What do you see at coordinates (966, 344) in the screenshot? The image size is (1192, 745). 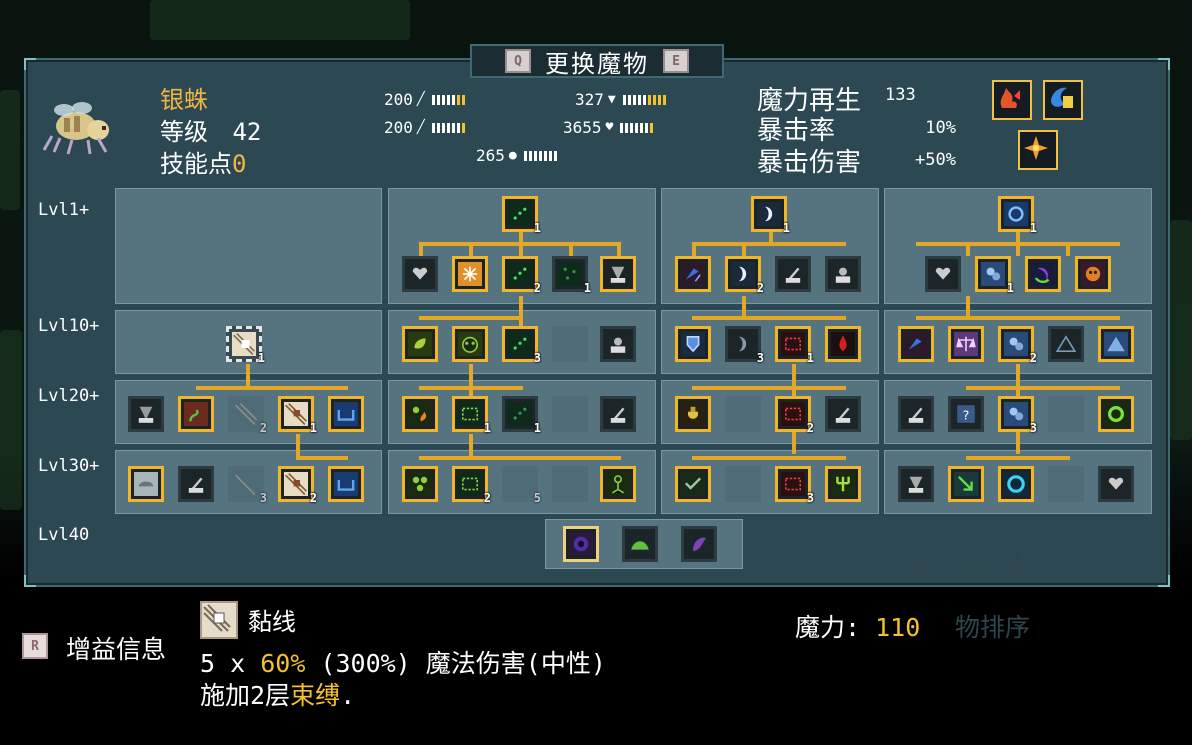 I see `skill-node-scales` at bounding box center [966, 344].